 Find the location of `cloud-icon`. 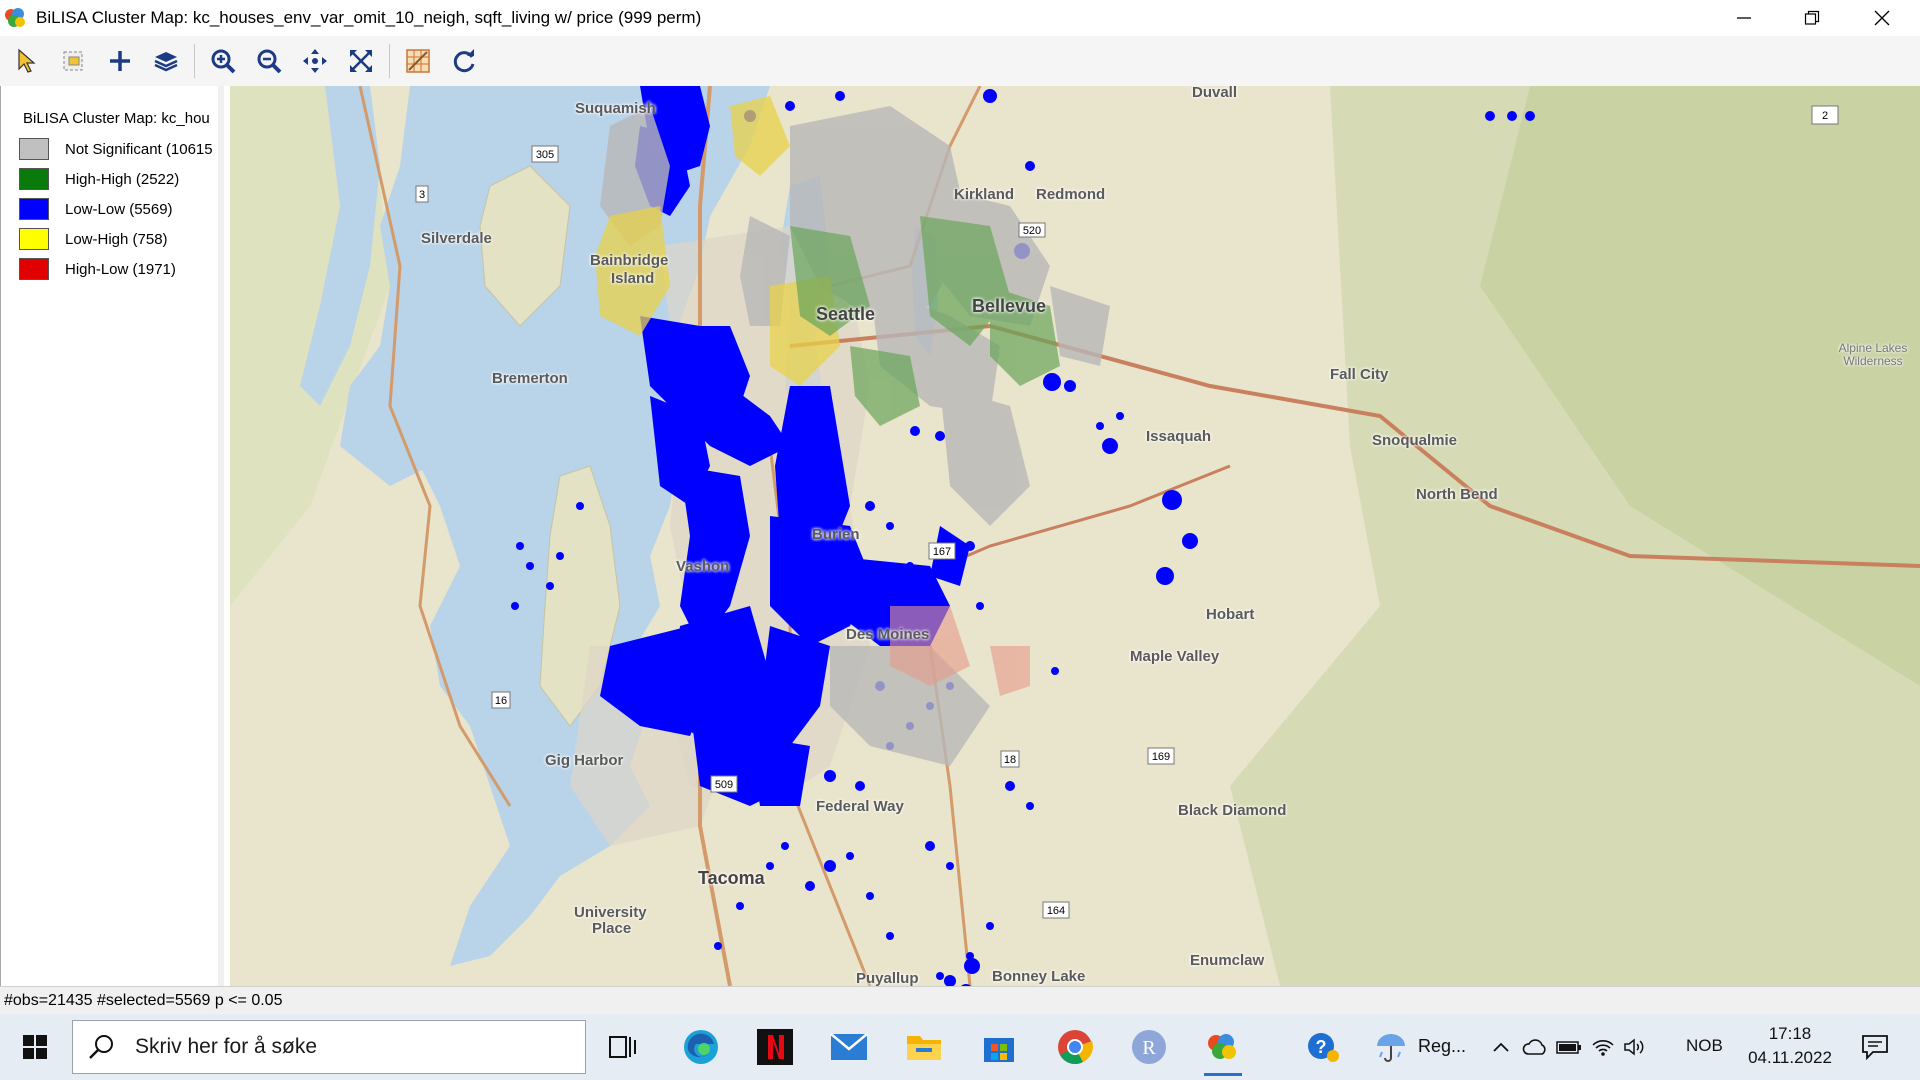

cloud-icon is located at coordinates (1534, 1047).